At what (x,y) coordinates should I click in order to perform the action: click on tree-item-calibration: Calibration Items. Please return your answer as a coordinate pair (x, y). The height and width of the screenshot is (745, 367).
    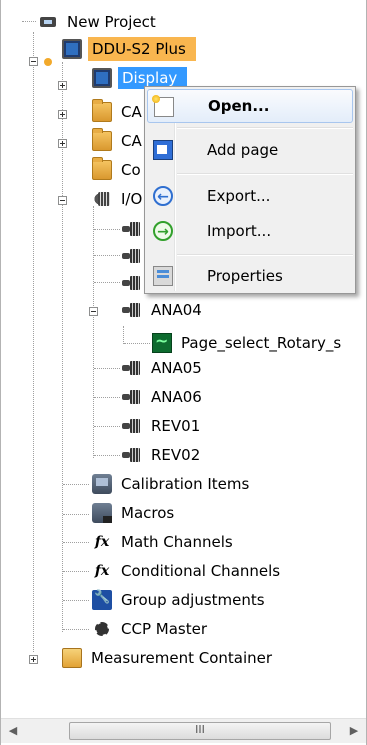
    Looking at the image, I should click on (172, 484).